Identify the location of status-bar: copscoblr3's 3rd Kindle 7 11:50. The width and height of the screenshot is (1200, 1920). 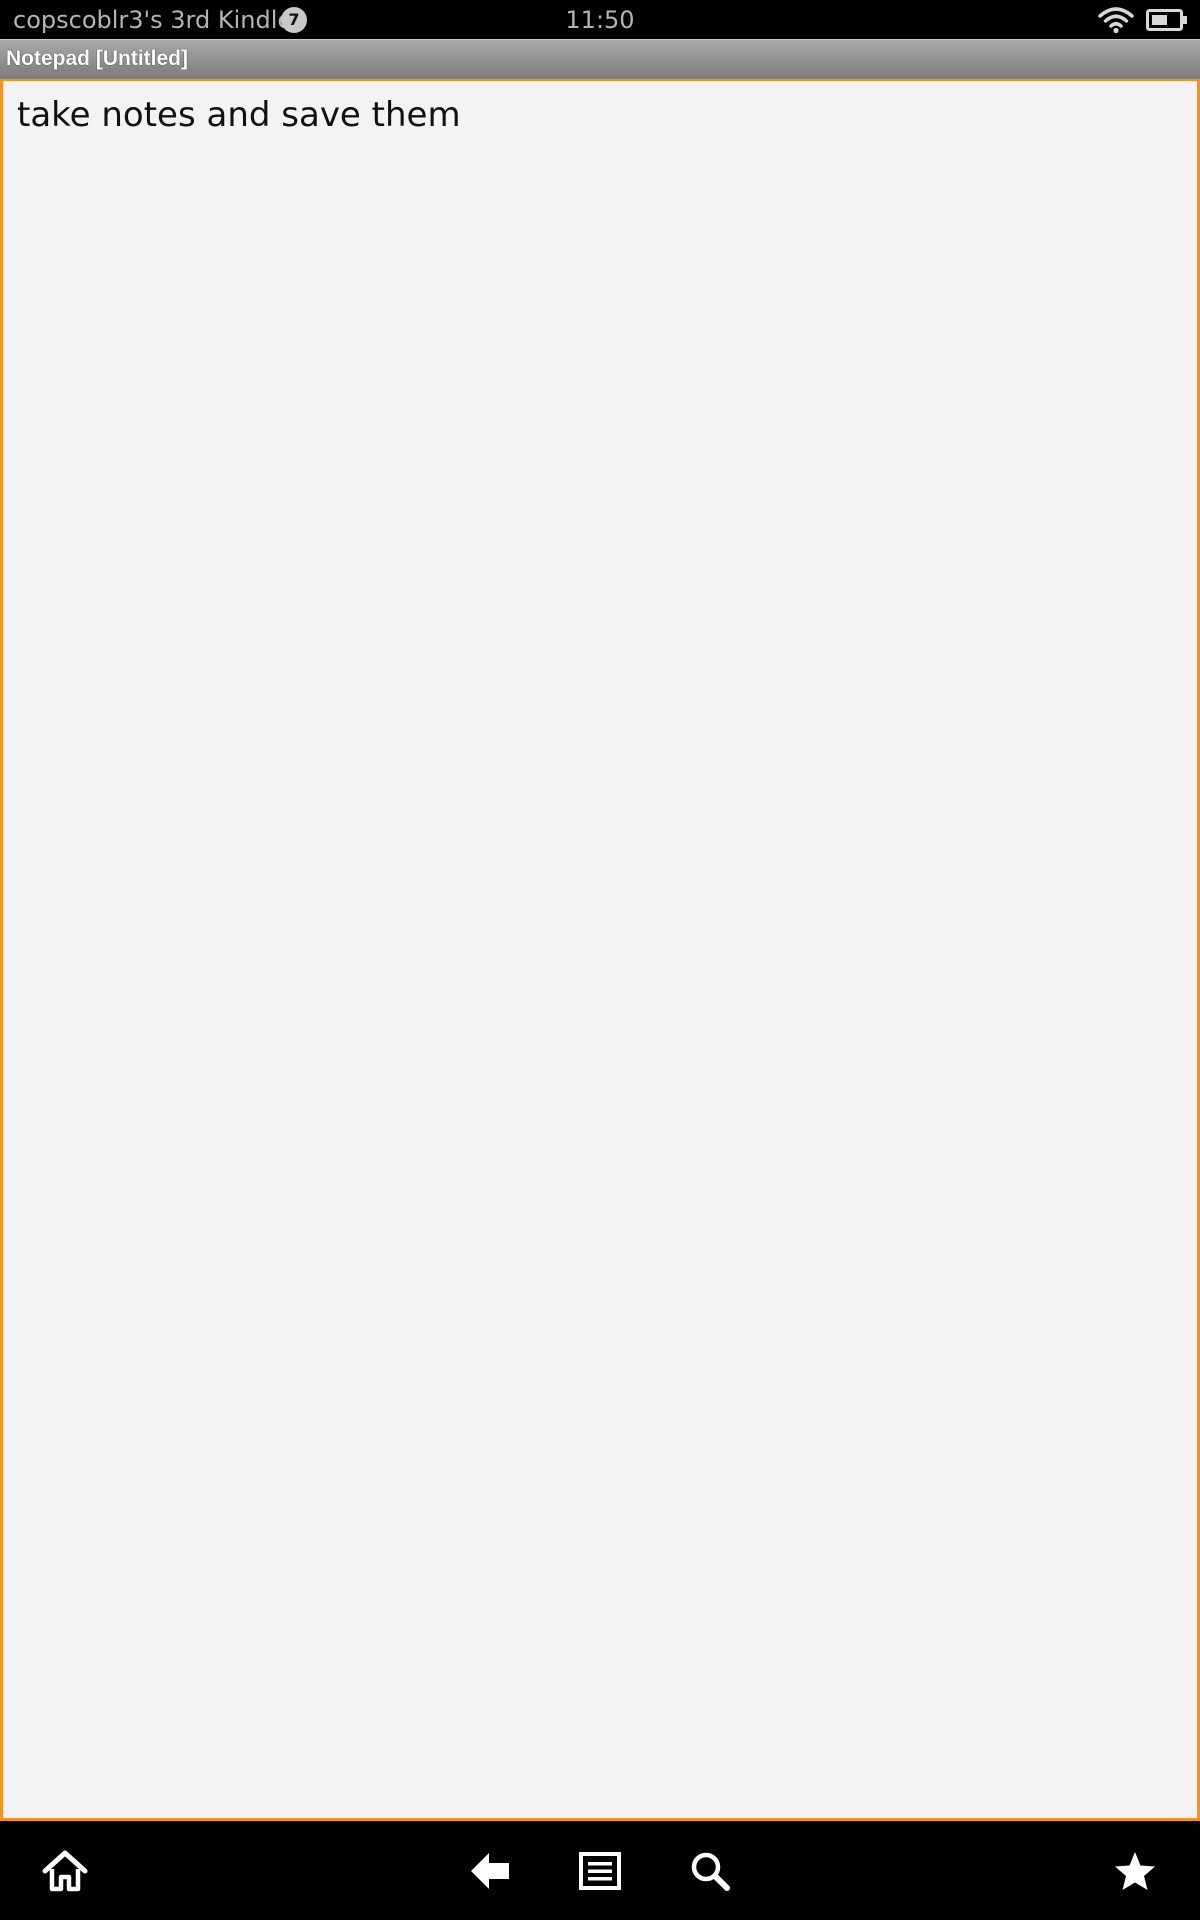
(600, 19).